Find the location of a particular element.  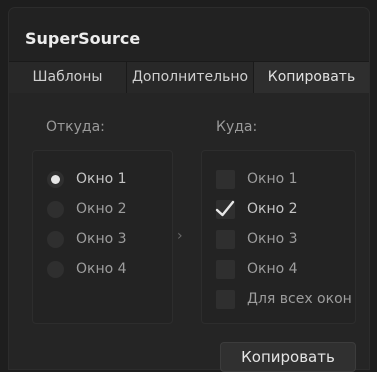

copy-button: Копировать is located at coordinates (288, 357).